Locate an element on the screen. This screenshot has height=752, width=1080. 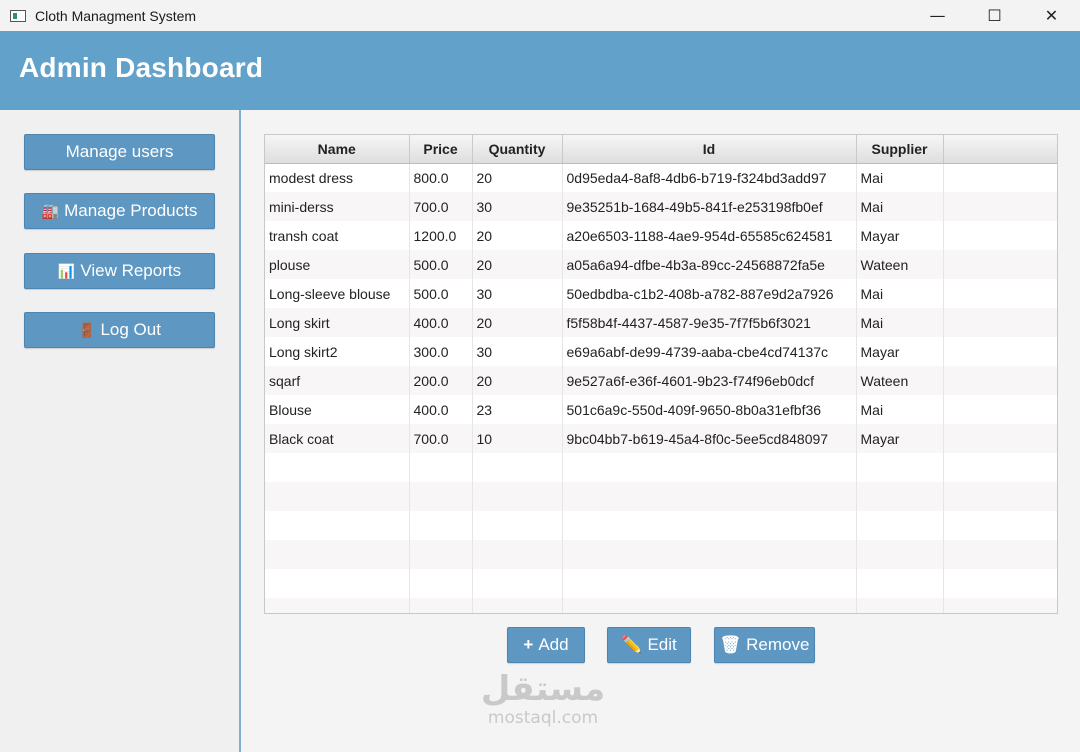
cell-id: a20e6503-1188-4ae9-954d-65585c624581 is located at coordinates (709, 235).